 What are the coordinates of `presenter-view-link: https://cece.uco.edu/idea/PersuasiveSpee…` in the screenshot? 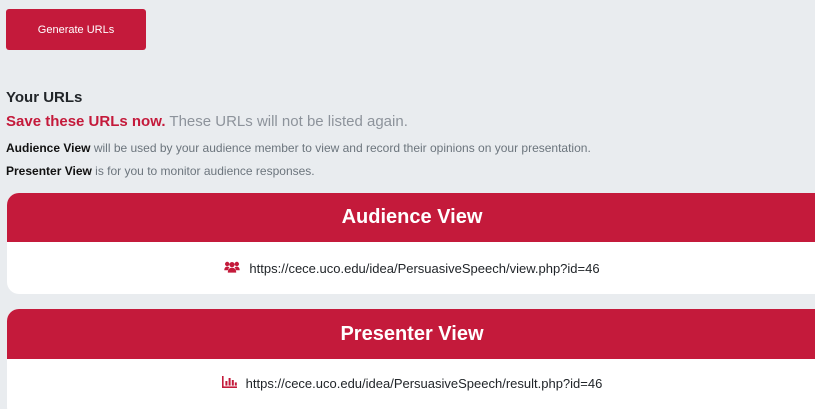 It's located at (412, 383).